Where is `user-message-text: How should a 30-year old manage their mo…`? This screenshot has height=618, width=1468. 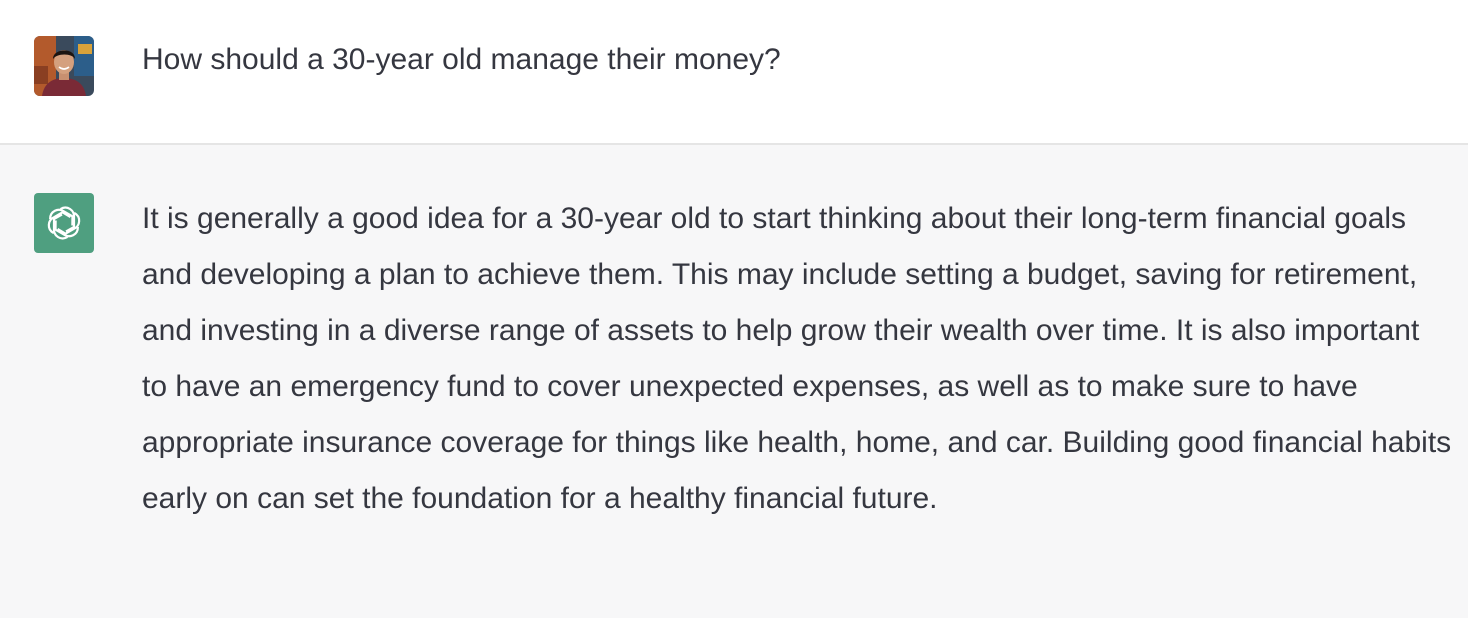
user-message-text: How should a 30-year old manage their mo… is located at coordinates (461, 59).